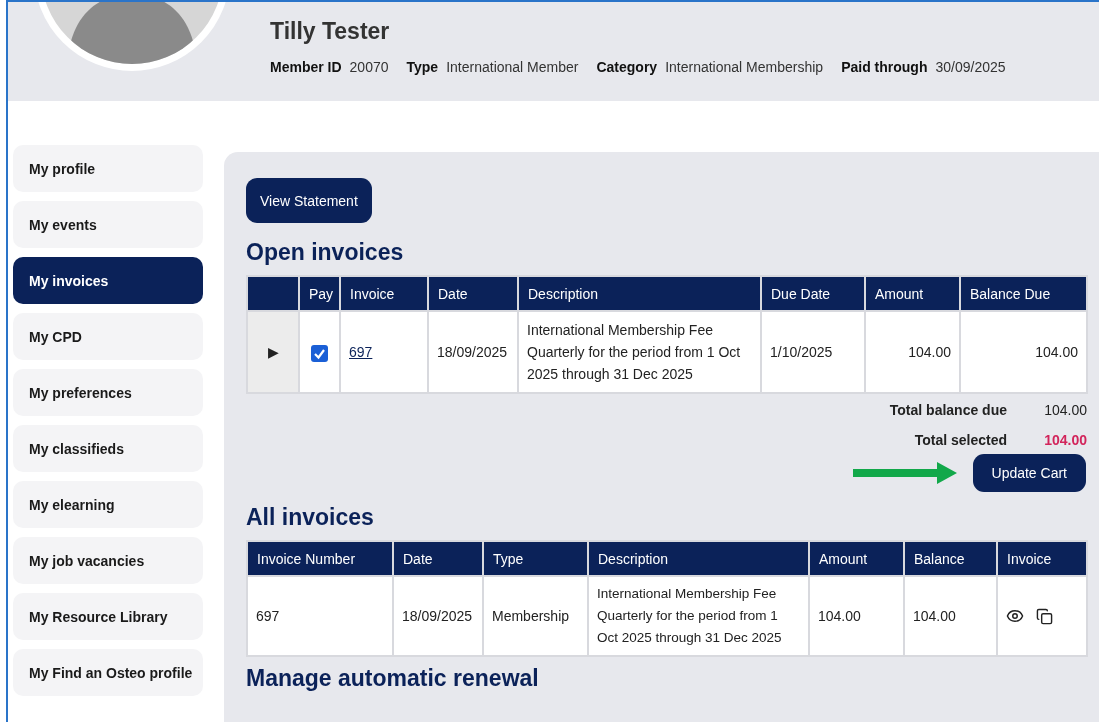 Image resolution: width=1099 pixels, height=722 pixels. What do you see at coordinates (108, 448) in the screenshot?
I see `sidebar-item: My classifieds` at bounding box center [108, 448].